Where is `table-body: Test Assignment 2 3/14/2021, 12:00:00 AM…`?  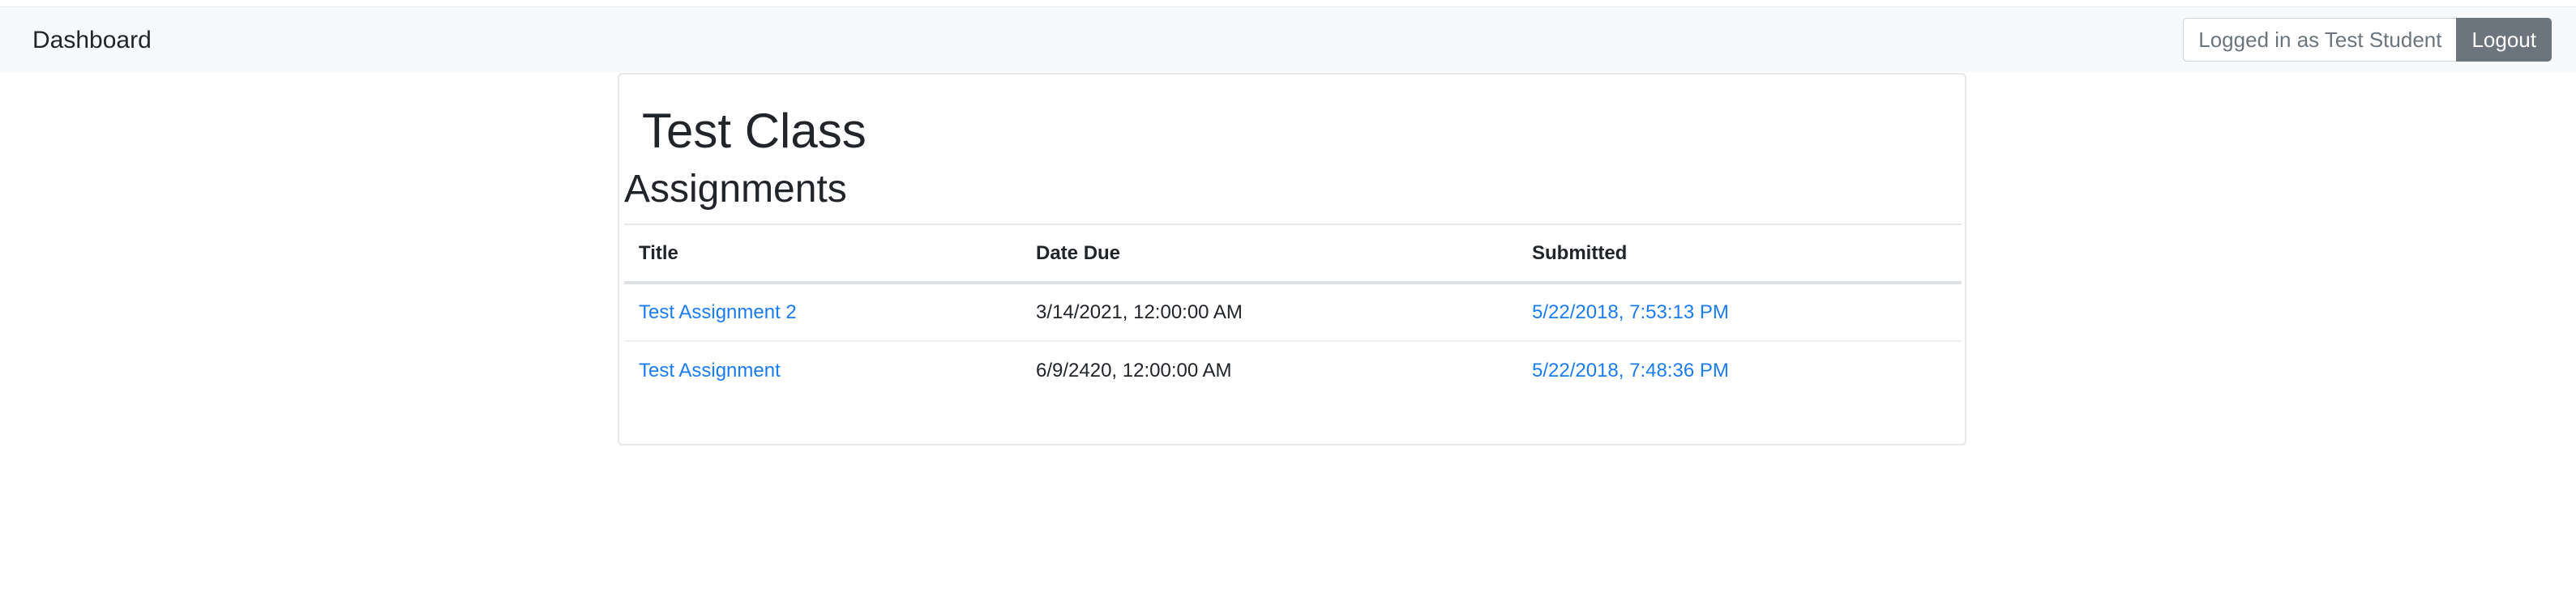
table-body: Test Assignment 2 3/14/2021, 12:00:00 AM… is located at coordinates (1293, 341).